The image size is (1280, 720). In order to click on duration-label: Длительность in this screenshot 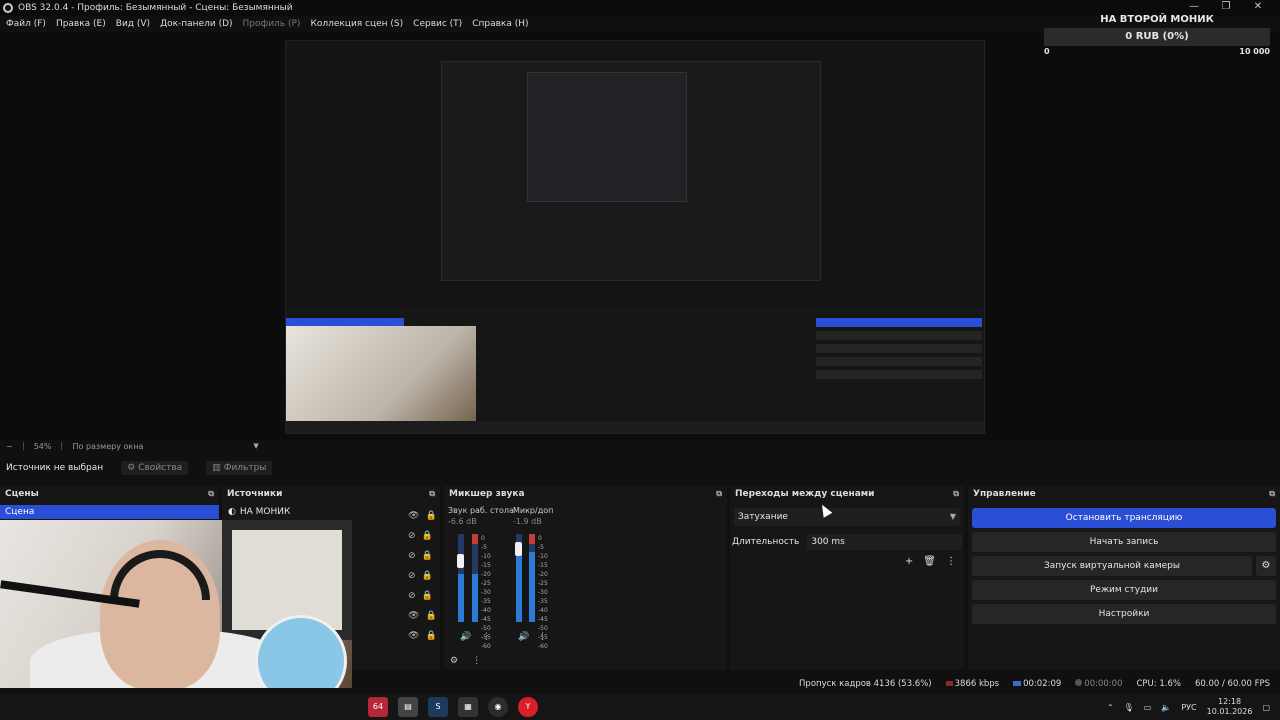, I will do `click(766, 542)`.